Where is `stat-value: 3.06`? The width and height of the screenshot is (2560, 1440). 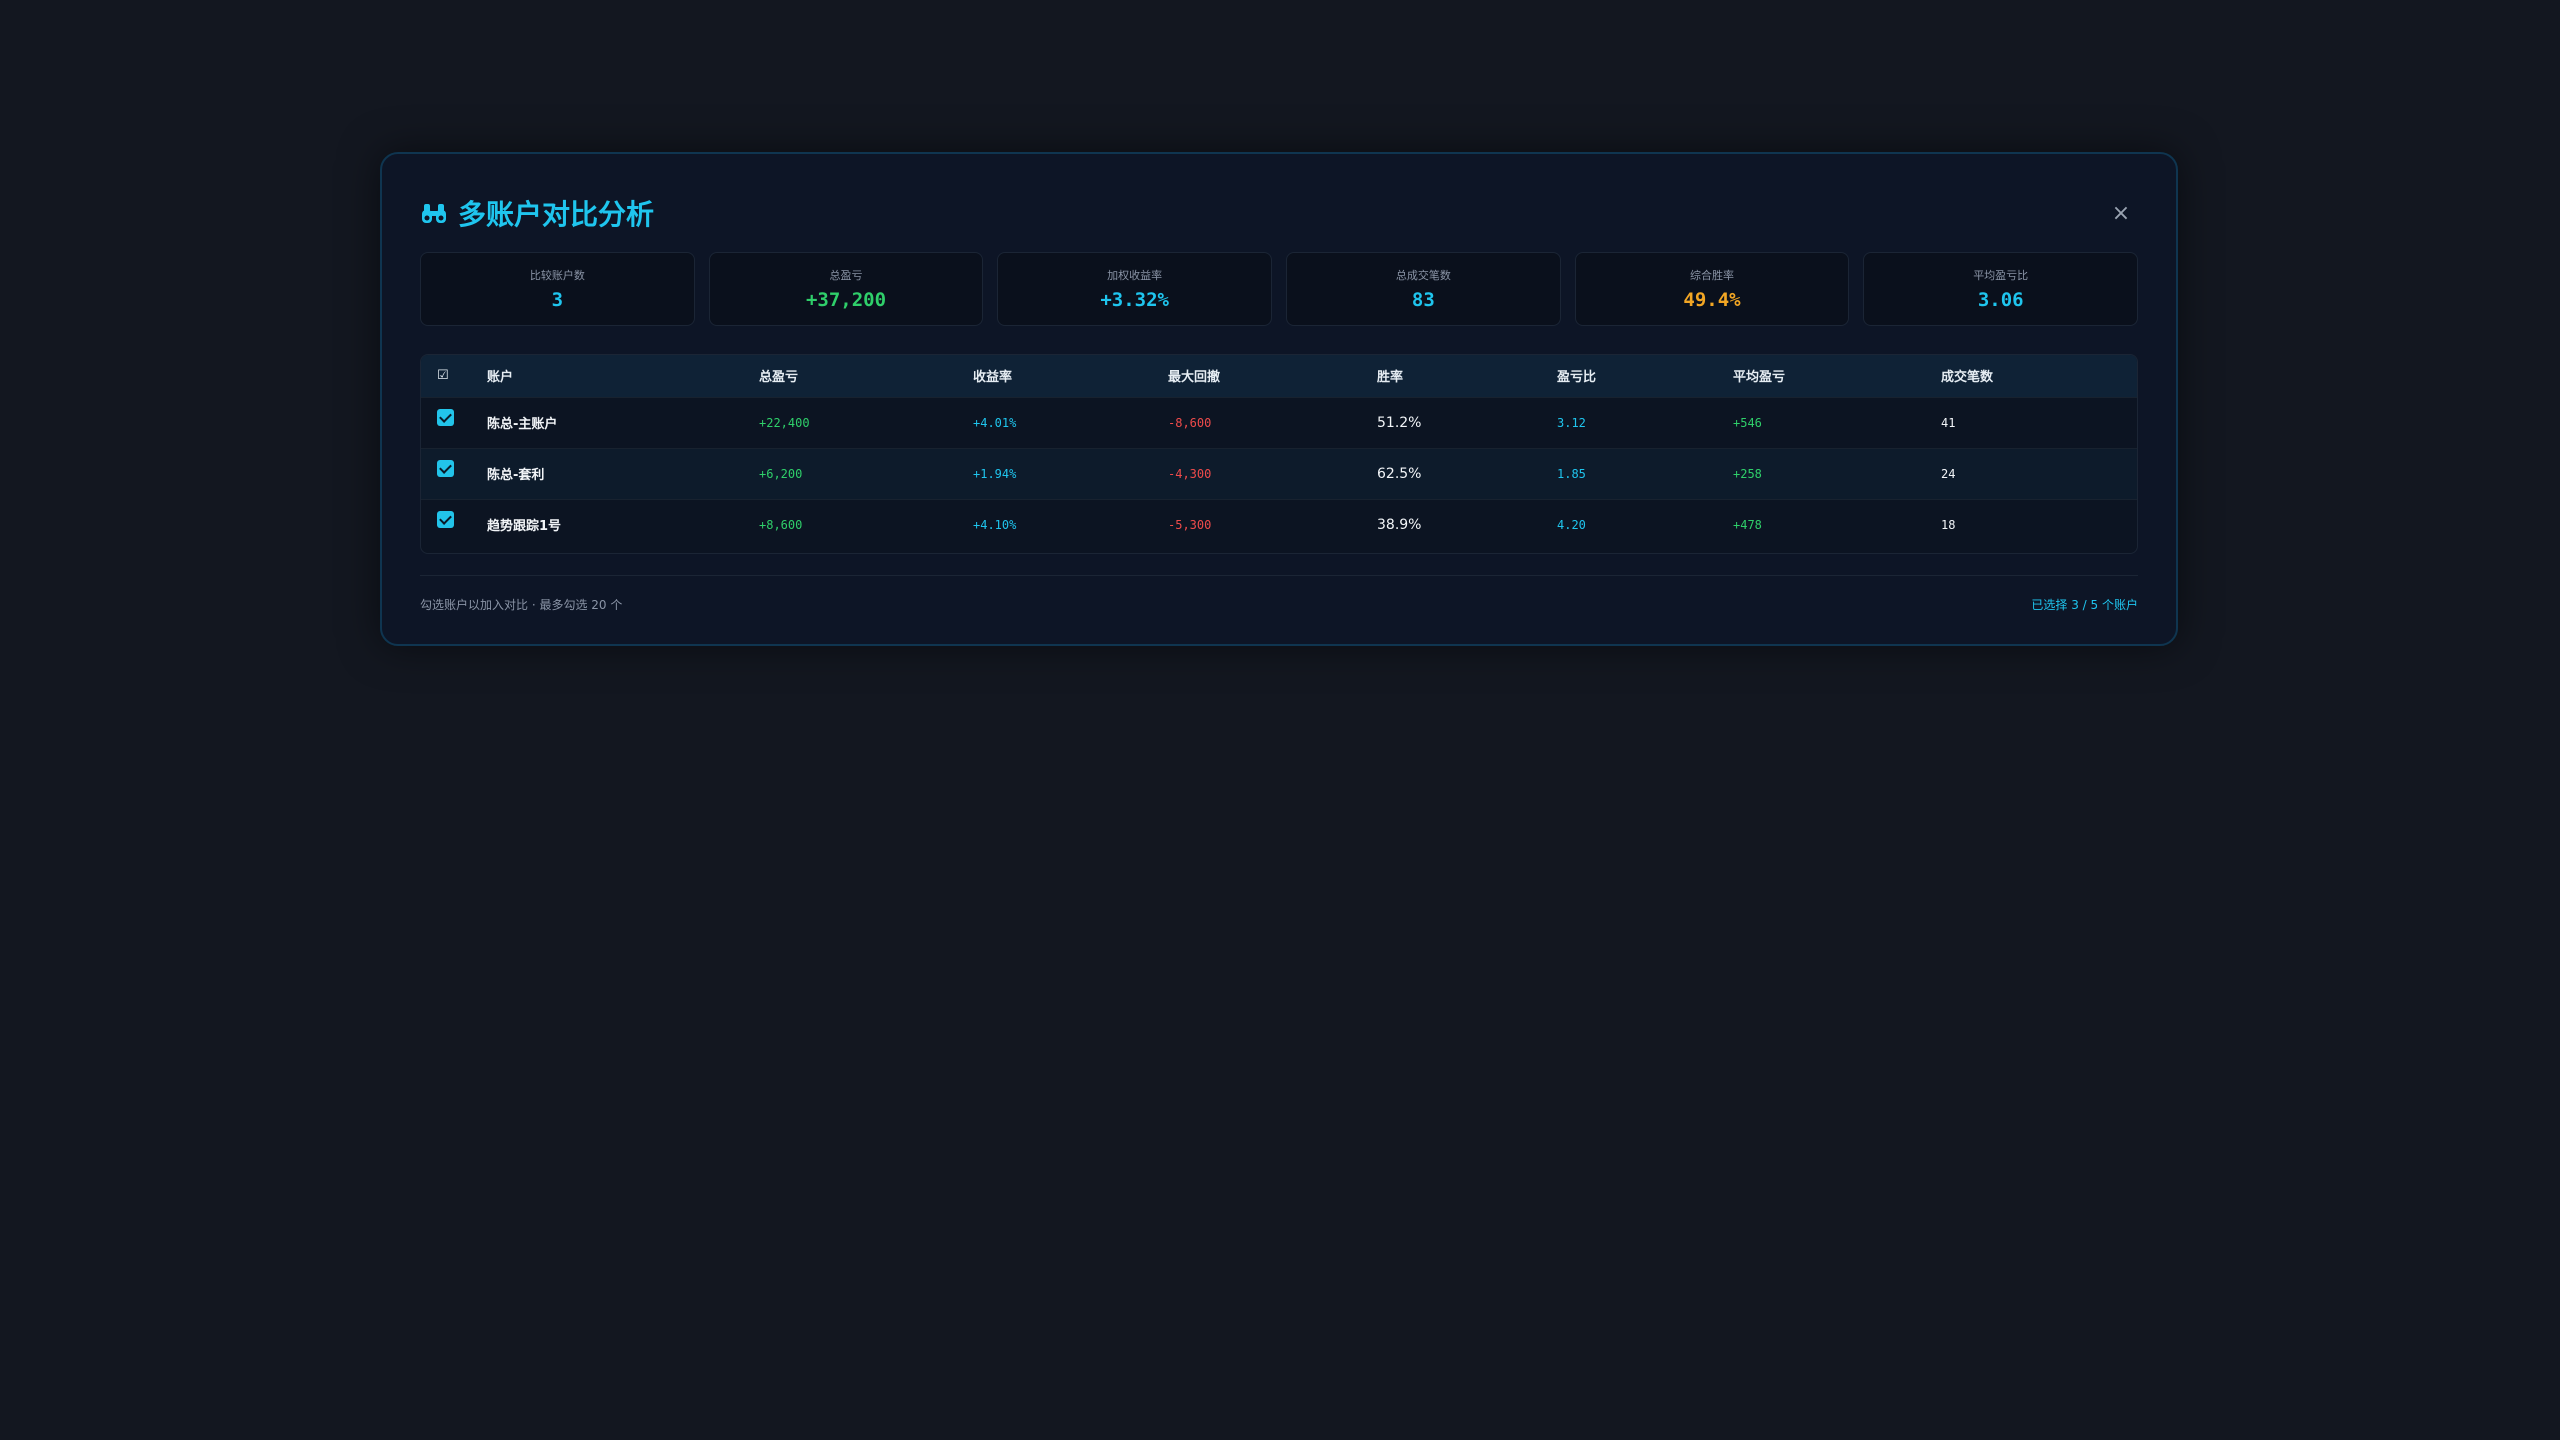 stat-value: 3.06 is located at coordinates (2000, 300).